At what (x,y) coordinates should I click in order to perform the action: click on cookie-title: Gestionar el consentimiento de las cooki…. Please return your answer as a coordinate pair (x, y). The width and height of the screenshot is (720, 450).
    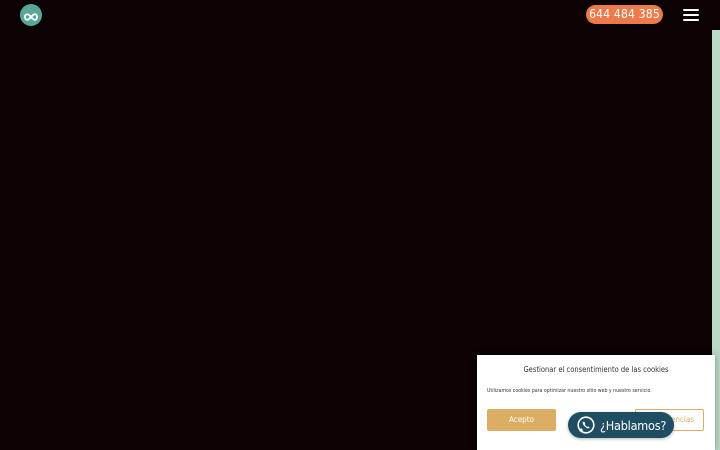
    Looking at the image, I should click on (596, 369).